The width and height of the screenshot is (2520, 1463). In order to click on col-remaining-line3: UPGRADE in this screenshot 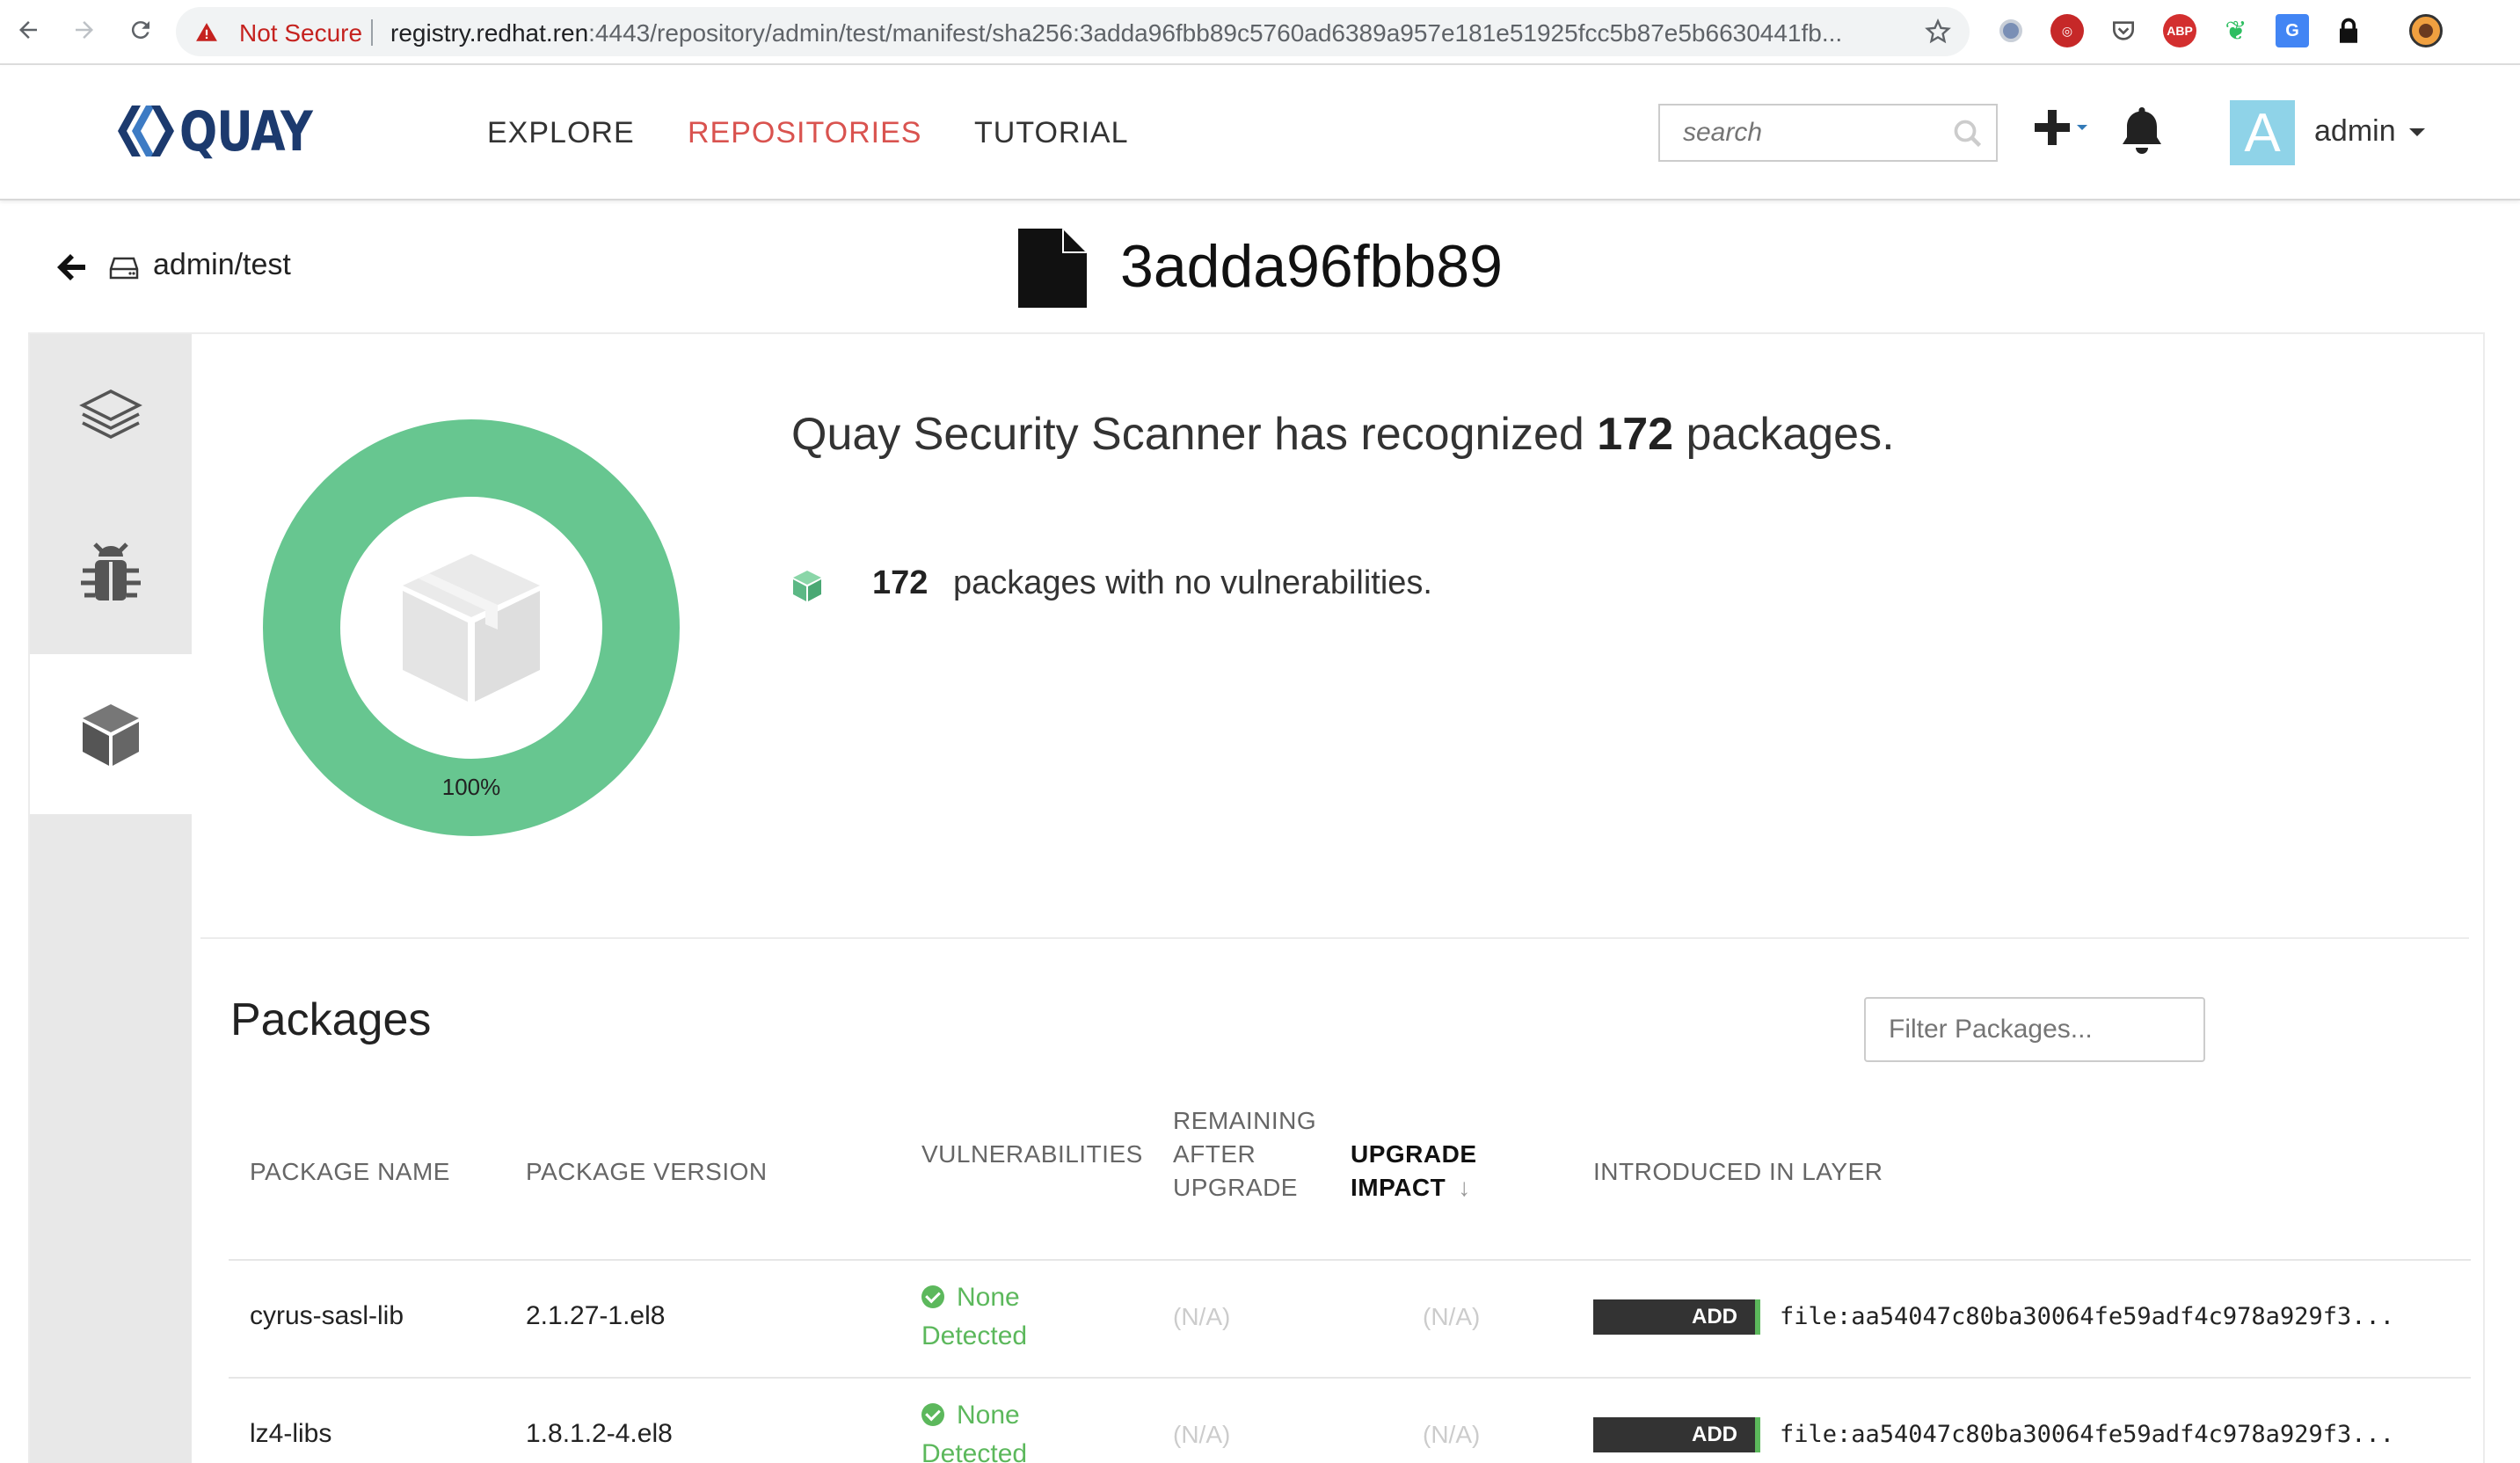, I will do `click(1235, 1187)`.